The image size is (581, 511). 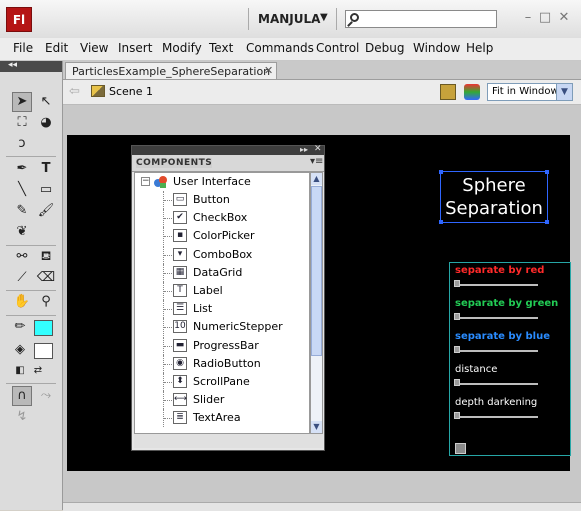 What do you see at coordinates (460, 448) in the screenshot?
I see `checkbox-control` at bounding box center [460, 448].